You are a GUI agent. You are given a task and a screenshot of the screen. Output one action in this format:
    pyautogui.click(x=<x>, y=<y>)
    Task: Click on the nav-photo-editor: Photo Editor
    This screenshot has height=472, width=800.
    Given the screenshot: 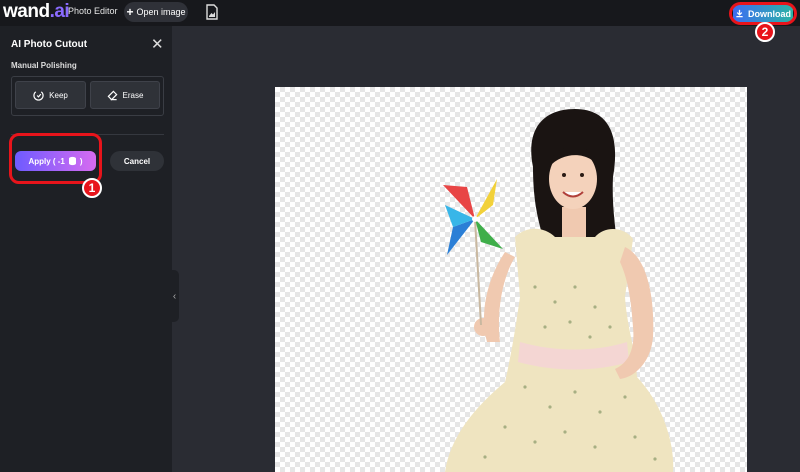 What is the action you would take?
    pyautogui.click(x=93, y=11)
    